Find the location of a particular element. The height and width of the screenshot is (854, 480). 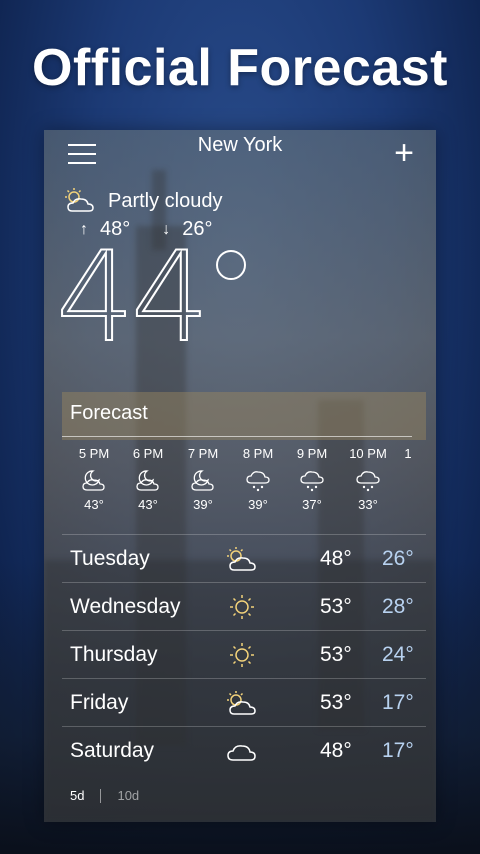

add-location-button: + is located at coordinates (404, 153).